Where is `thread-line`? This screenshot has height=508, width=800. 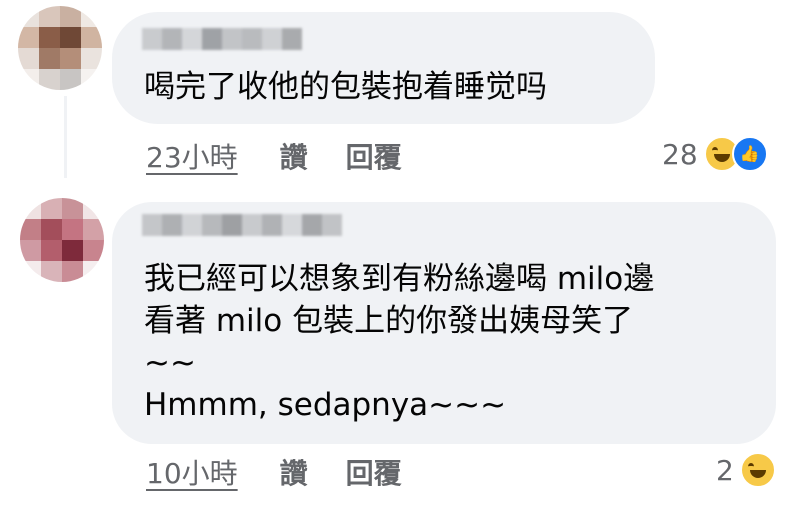
thread-line is located at coordinates (65, 137).